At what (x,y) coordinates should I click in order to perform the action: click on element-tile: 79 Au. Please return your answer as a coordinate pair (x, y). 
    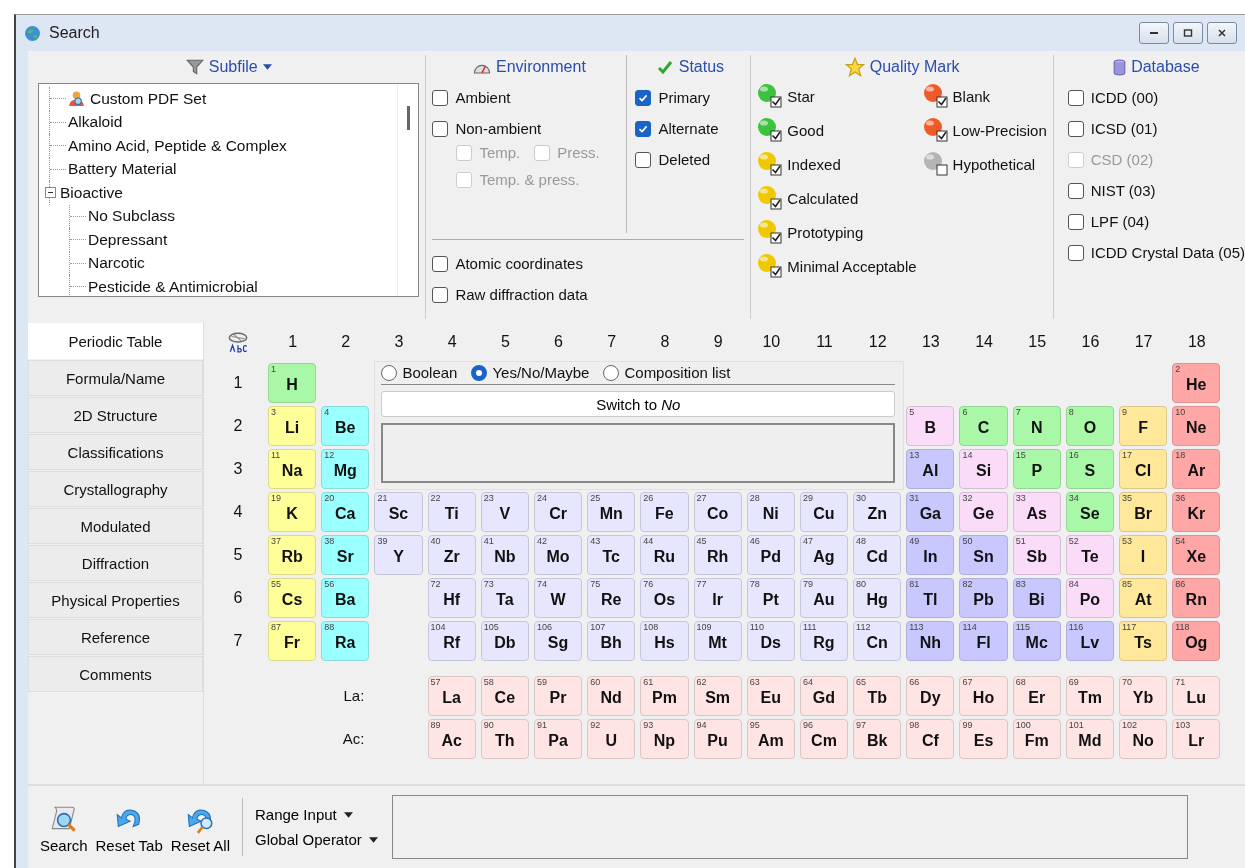
    Looking at the image, I should click on (824, 598).